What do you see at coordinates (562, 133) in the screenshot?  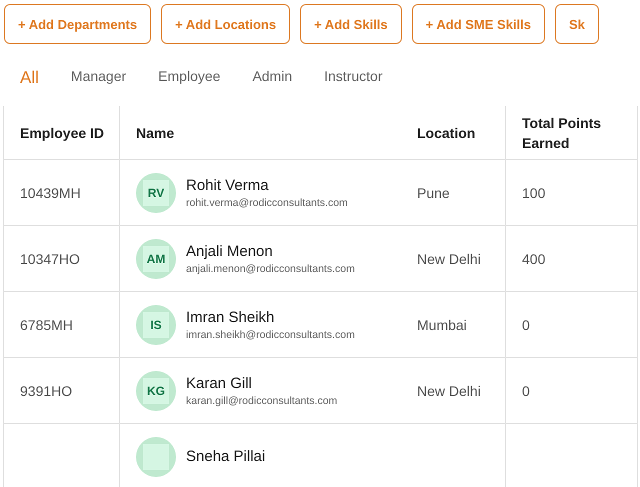 I see `column-header: Total Points Earned` at bounding box center [562, 133].